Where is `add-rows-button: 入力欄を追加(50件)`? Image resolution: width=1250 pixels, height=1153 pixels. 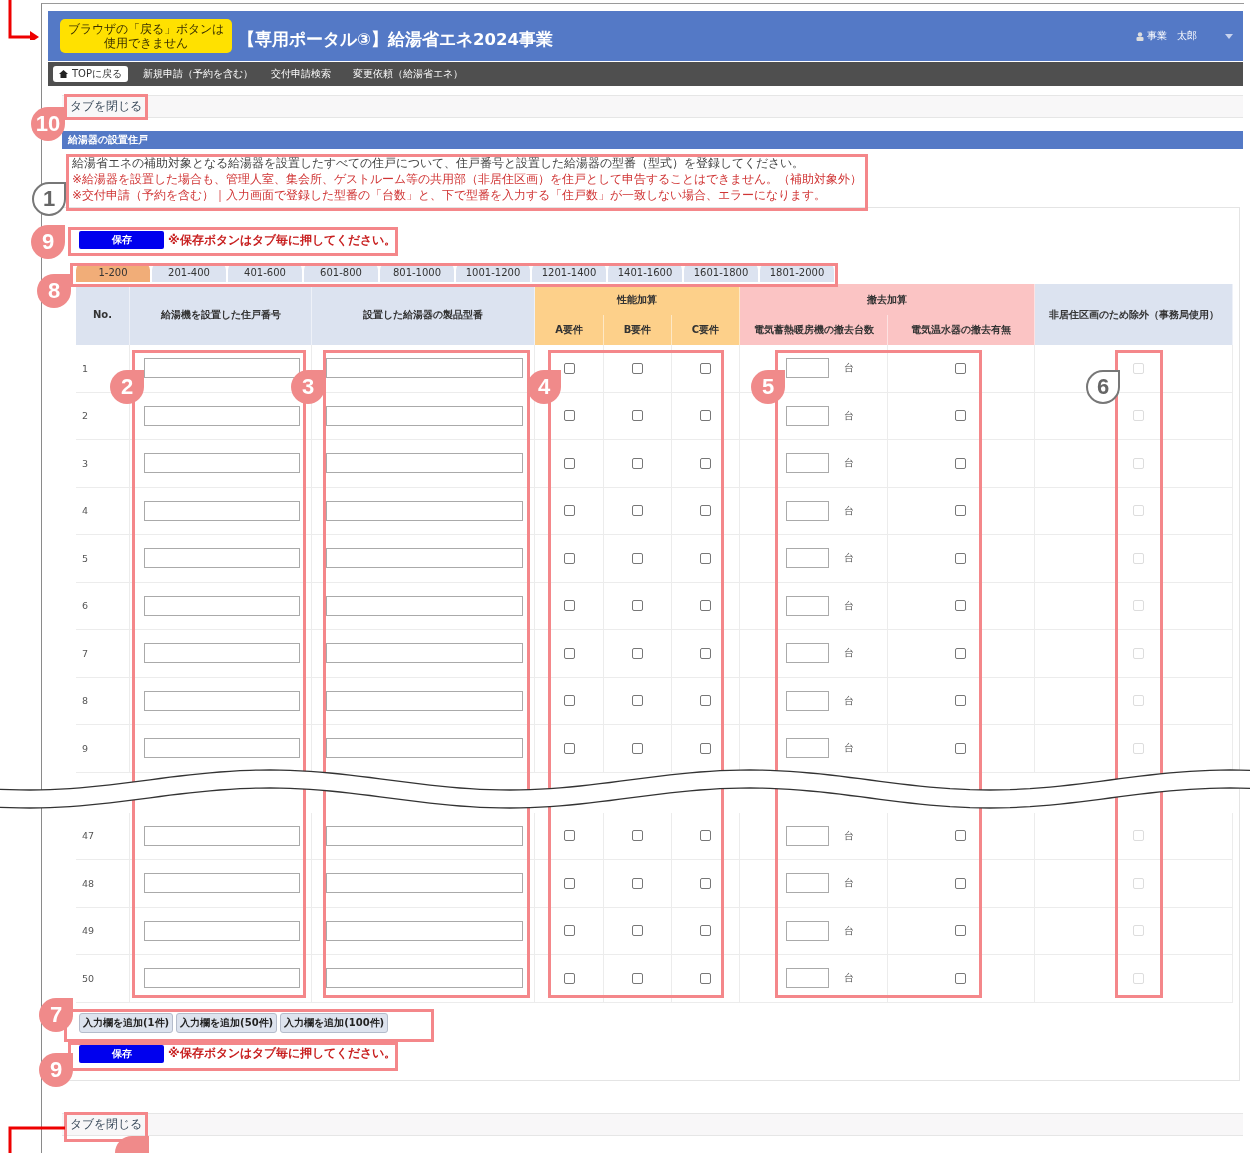
add-rows-button: 入力欄を追加(50件) is located at coordinates (227, 1022).